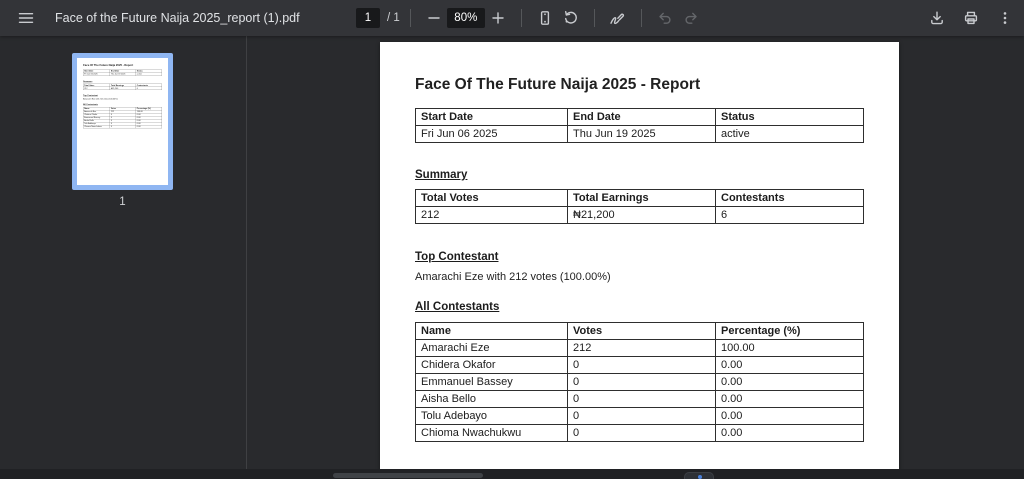 The image size is (1024, 479). I want to click on table-cell: Emmanuel Bassey, so click(491, 382).